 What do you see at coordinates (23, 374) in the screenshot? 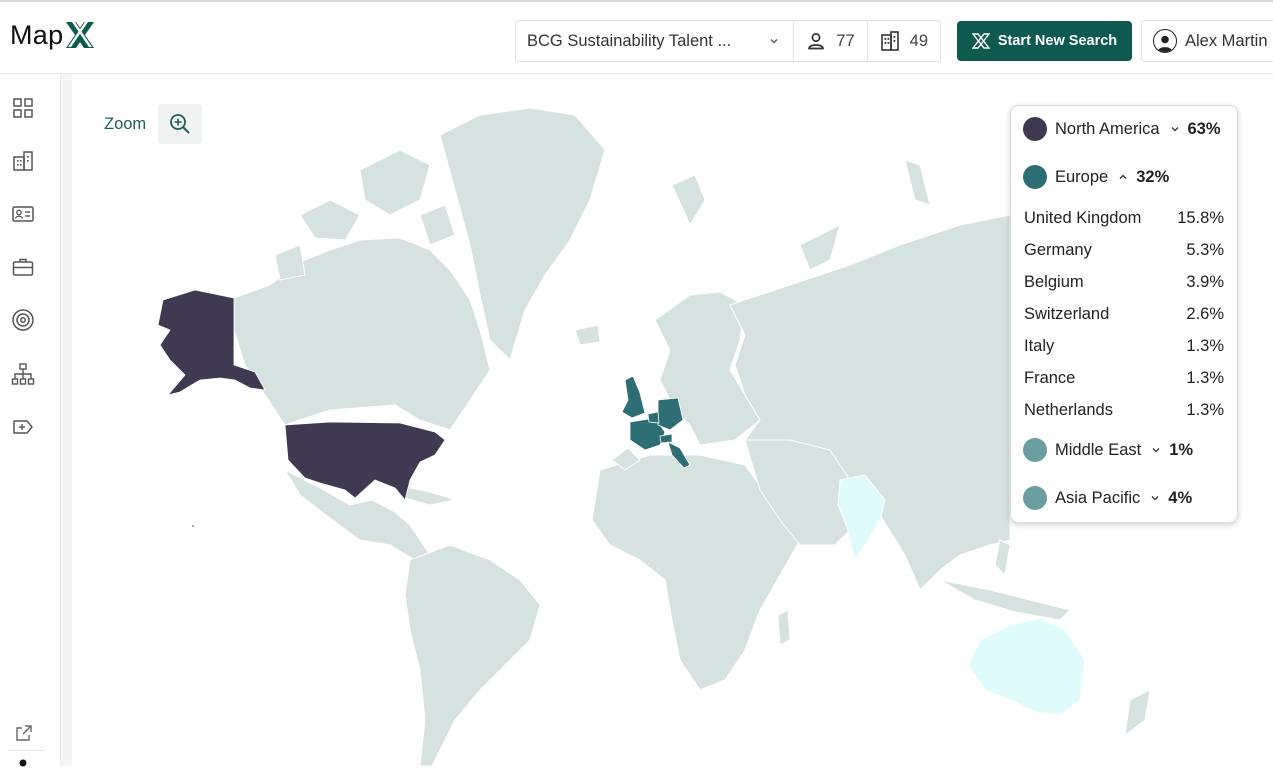
I see `org-chart-icon` at bounding box center [23, 374].